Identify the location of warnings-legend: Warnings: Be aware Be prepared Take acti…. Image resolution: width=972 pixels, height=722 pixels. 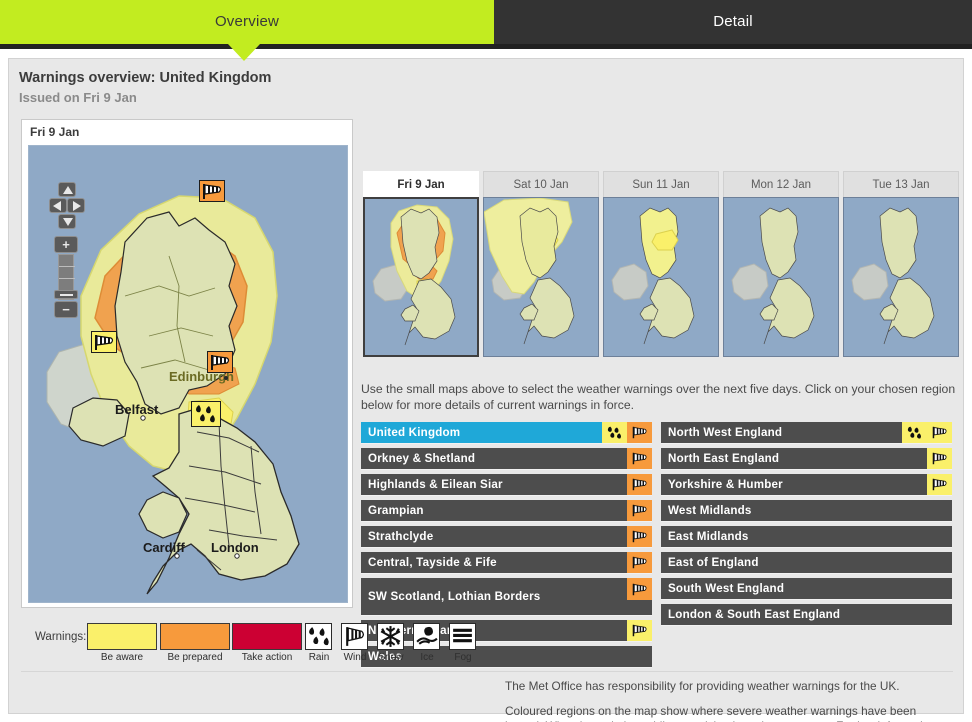
(256, 649).